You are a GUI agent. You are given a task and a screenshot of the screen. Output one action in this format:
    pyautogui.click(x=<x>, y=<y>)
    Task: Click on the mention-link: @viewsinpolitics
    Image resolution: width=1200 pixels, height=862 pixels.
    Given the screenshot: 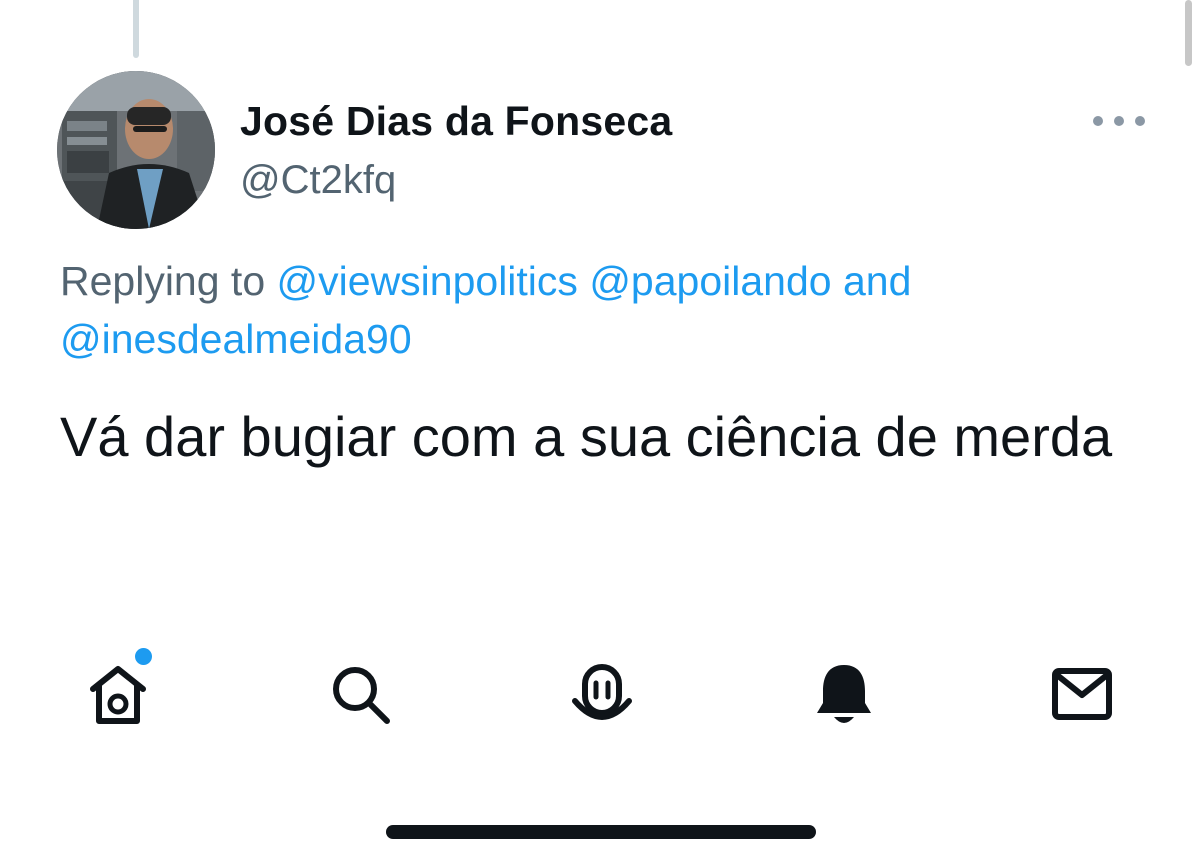 What is the action you would take?
    pyautogui.click(x=427, y=281)
    